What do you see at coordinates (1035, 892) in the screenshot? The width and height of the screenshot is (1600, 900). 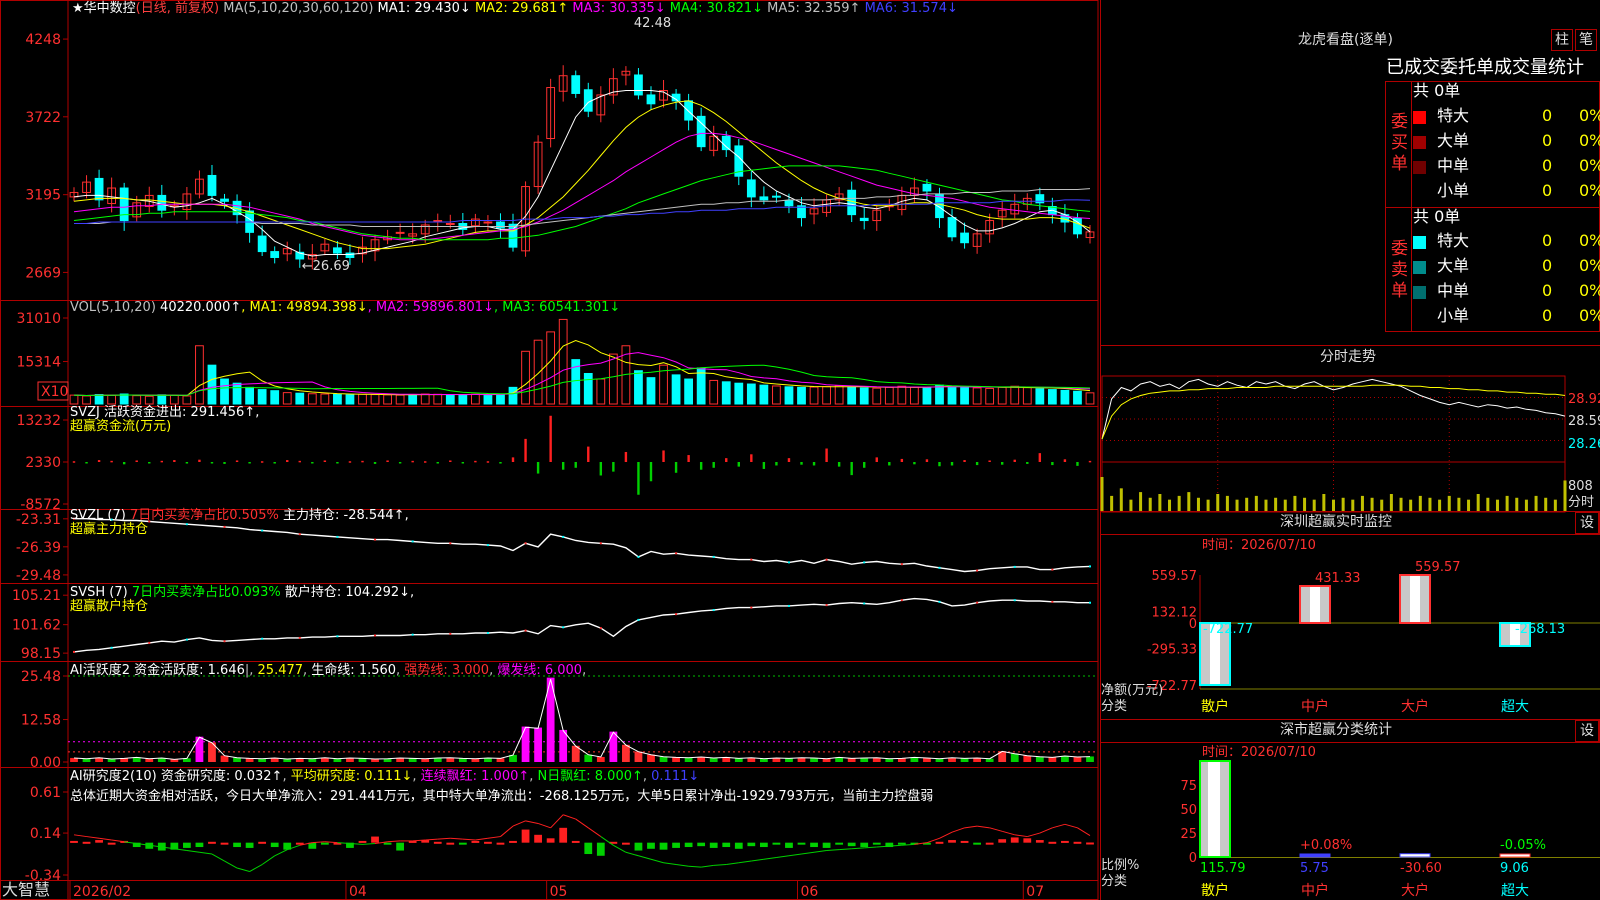 I see `x-axis-label: 07` at bounding box center [1035, 892].